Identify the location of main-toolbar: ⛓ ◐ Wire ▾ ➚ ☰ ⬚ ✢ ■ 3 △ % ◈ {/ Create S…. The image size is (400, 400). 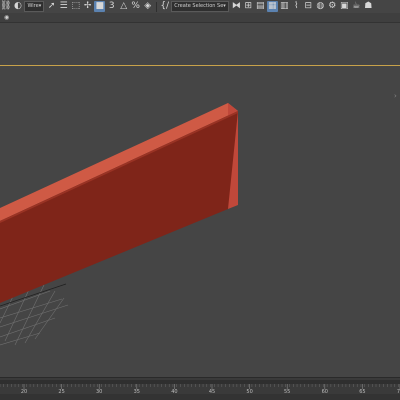
(200, 7).